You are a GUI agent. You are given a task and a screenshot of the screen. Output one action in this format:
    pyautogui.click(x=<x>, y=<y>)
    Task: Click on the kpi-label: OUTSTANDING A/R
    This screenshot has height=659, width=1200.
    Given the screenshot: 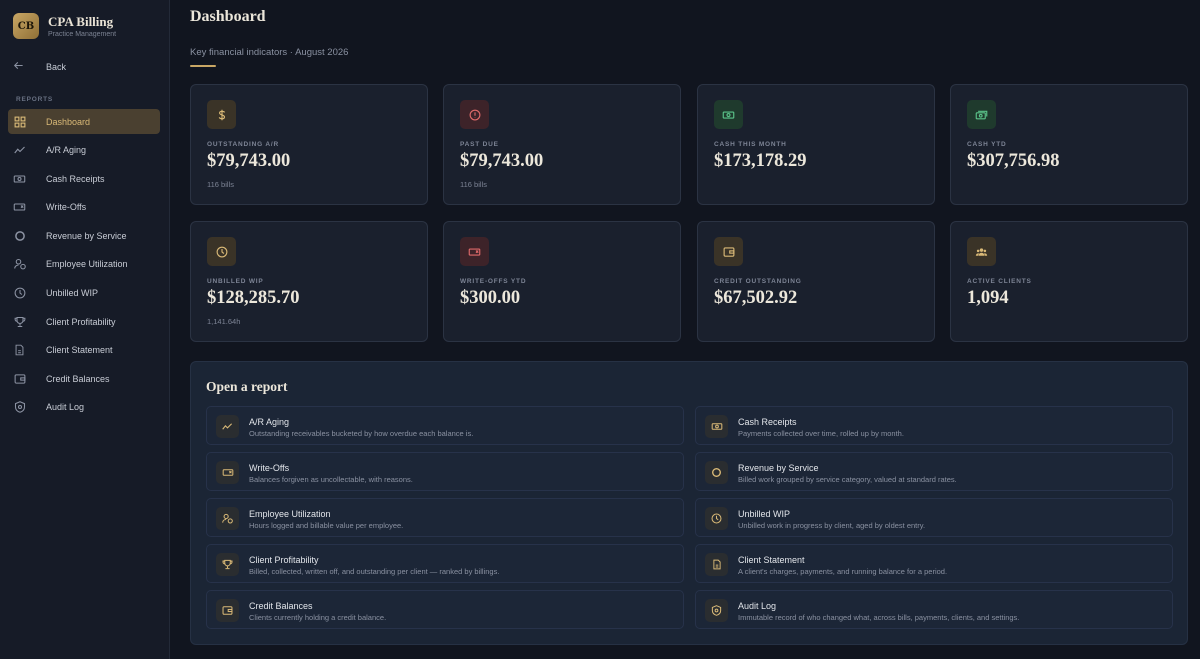 What is the action you would take?
    pyautogui.click(x=243, y=144)
    